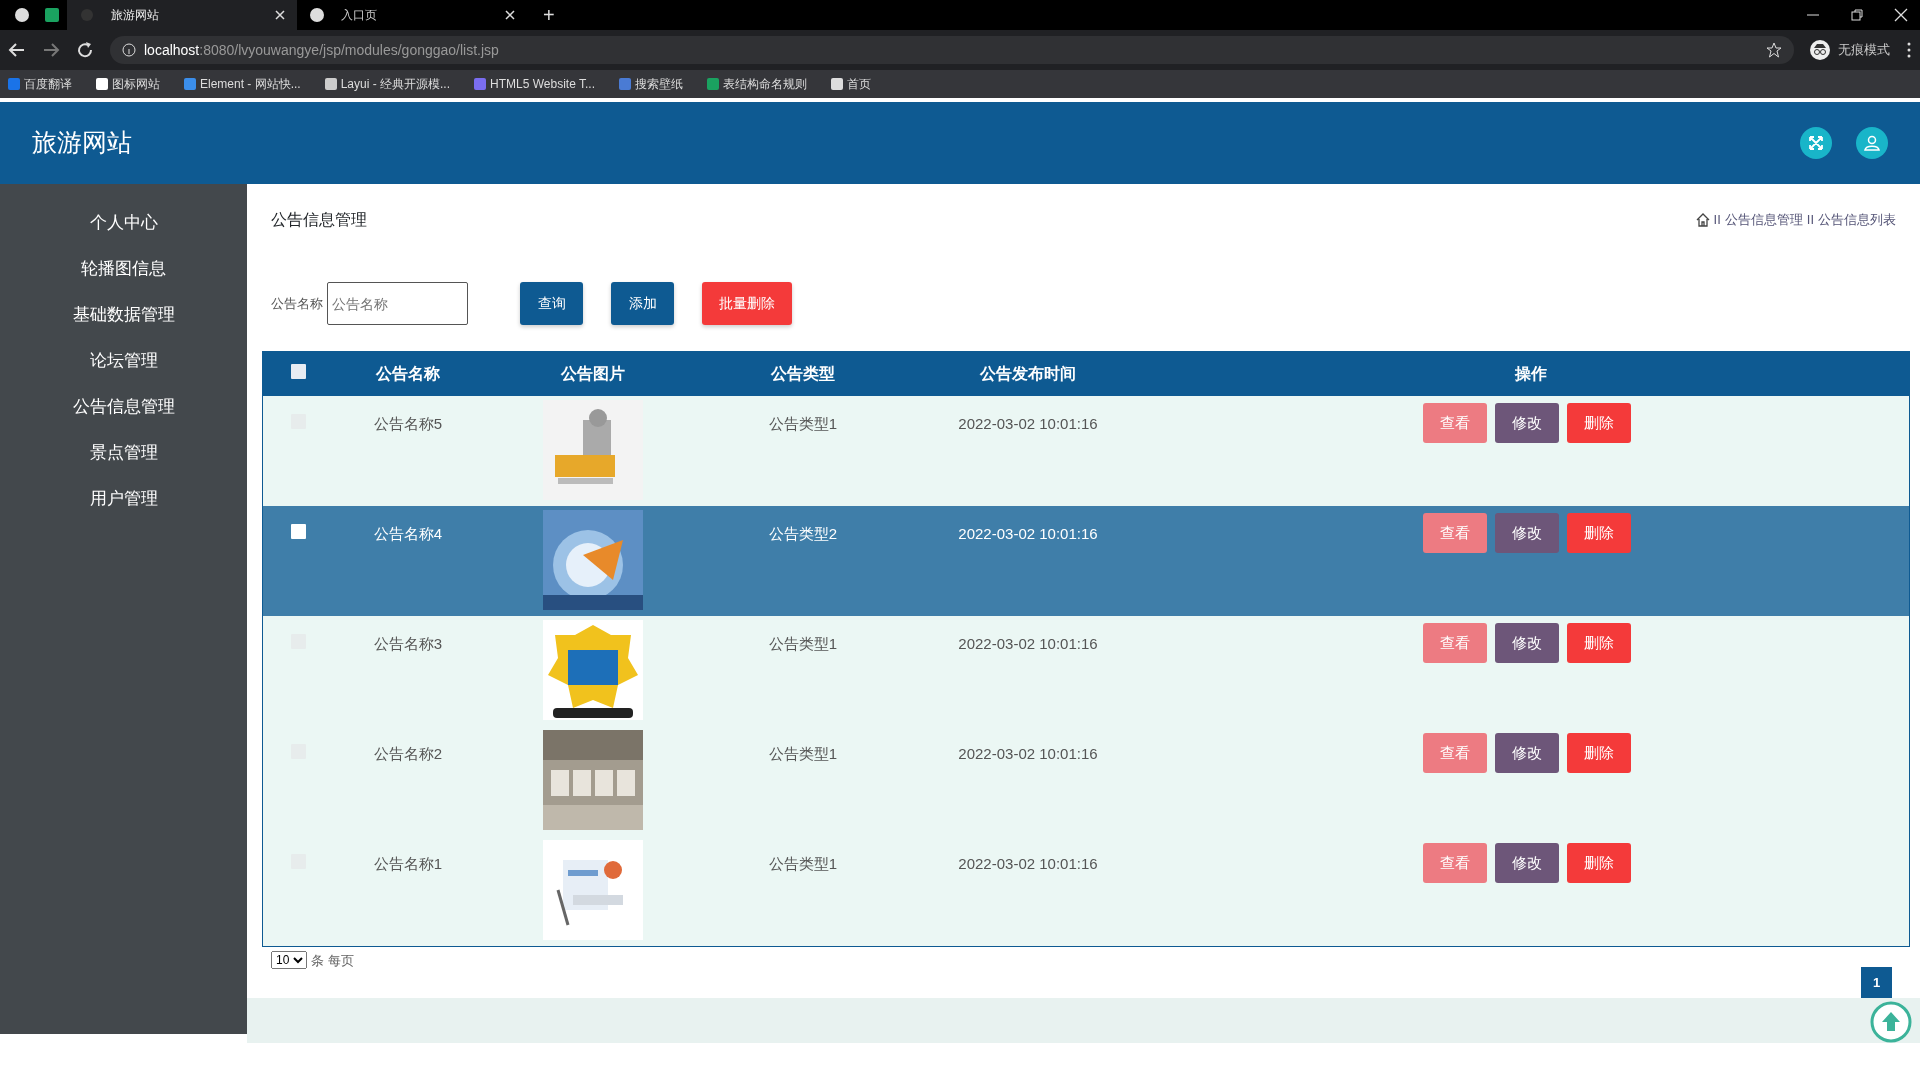 The image size is (1920, 1080). Describe the element at coordinates (123, 361) in the screenshot. I see `sidebar-item: 论坛管理` at that location.